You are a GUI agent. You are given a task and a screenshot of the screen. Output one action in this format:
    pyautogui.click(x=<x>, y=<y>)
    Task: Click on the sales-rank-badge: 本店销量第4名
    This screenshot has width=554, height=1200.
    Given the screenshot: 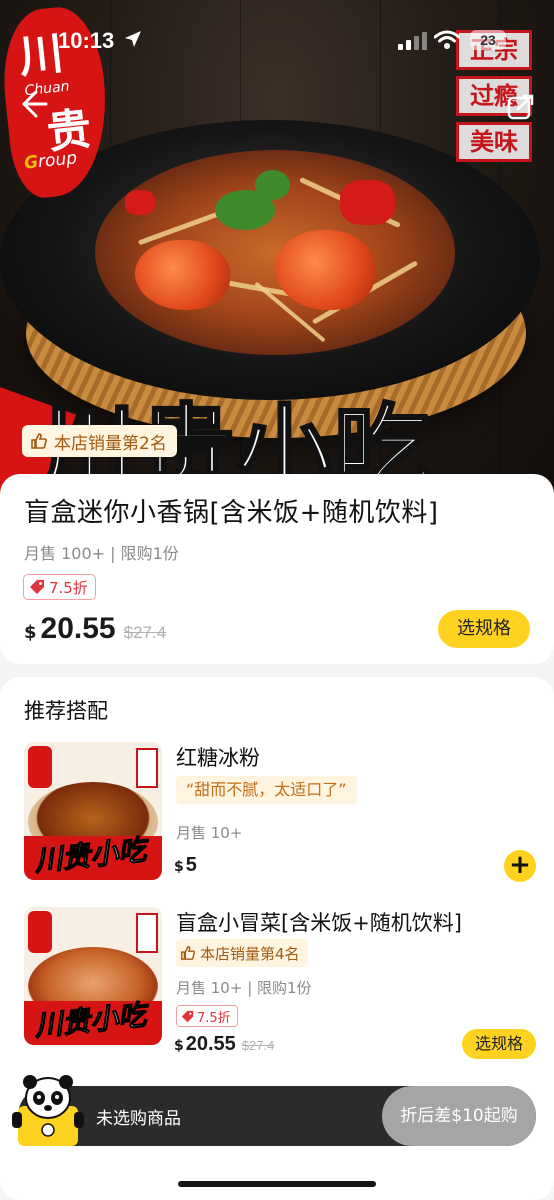 What is the action you would take?
    pyautogui.click(x=242, y=953)
    